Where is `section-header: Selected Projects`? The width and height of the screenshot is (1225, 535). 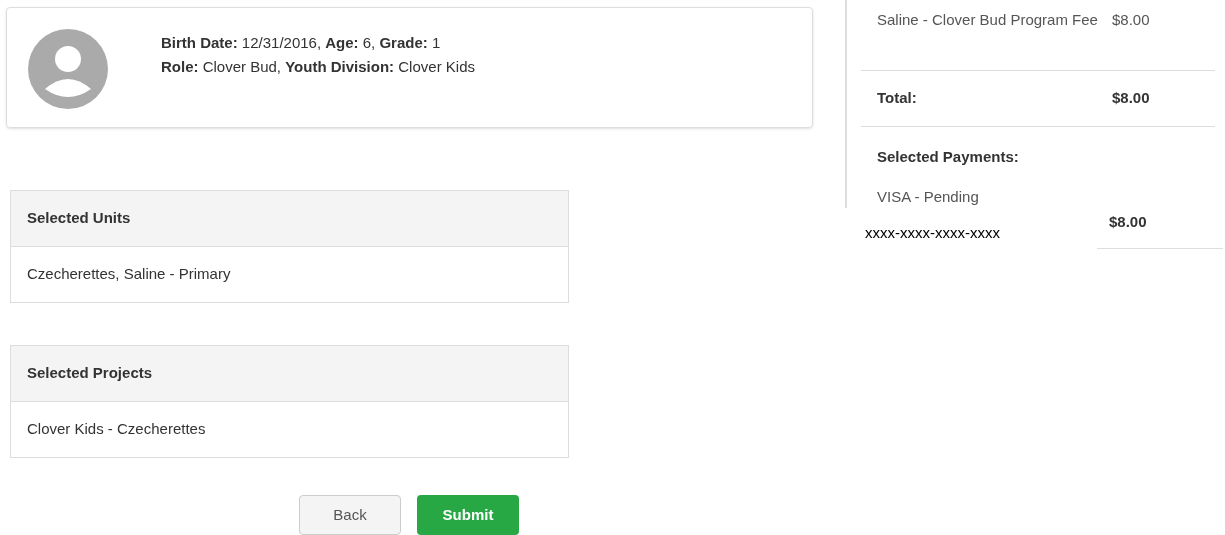 section-header: Selected Projects is located at coordinates (289, 374).